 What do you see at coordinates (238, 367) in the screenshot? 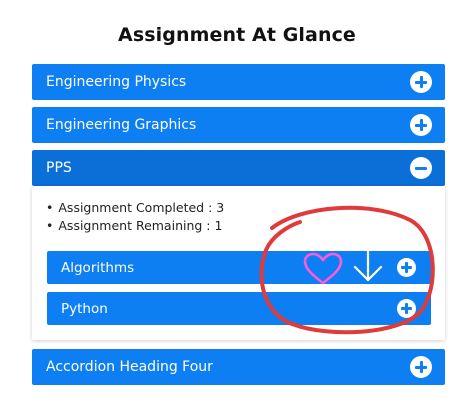
I see `accordion-item-heading-four: Accordion Heading Four` at bounding box center [238, 367].